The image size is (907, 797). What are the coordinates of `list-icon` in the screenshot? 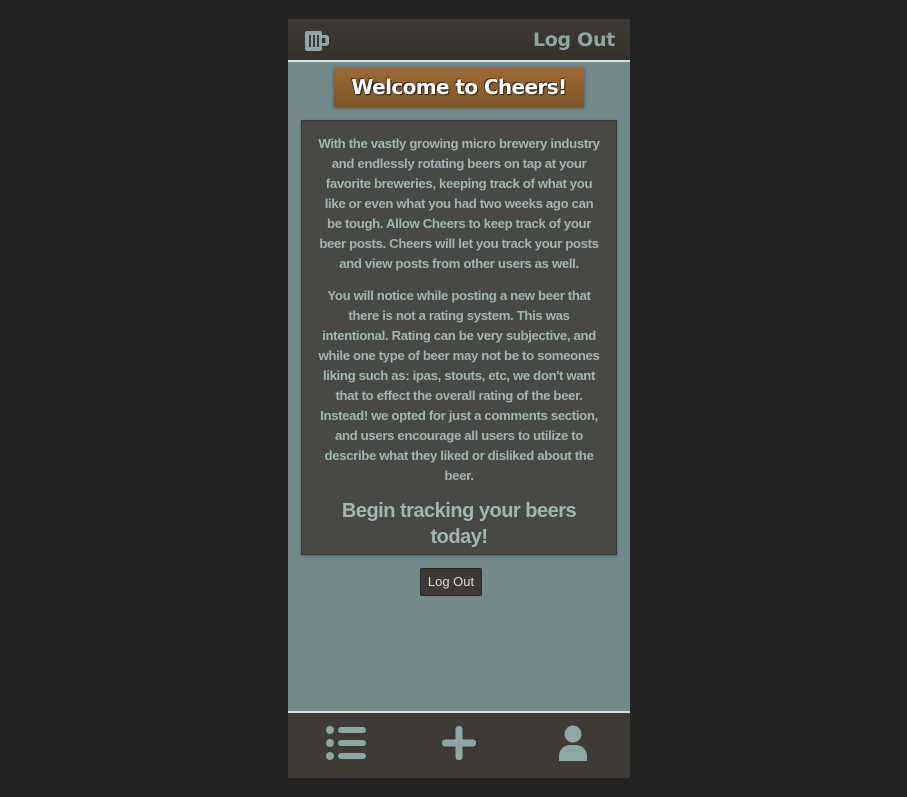 It's located at (346, 745).